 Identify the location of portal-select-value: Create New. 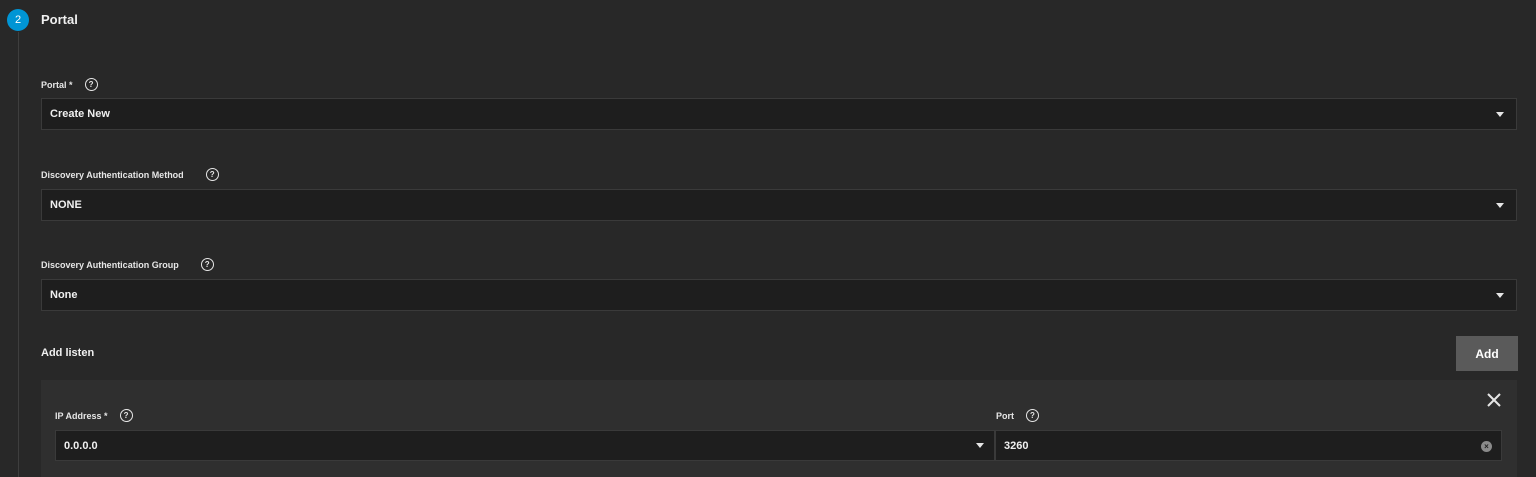
(80, 114).